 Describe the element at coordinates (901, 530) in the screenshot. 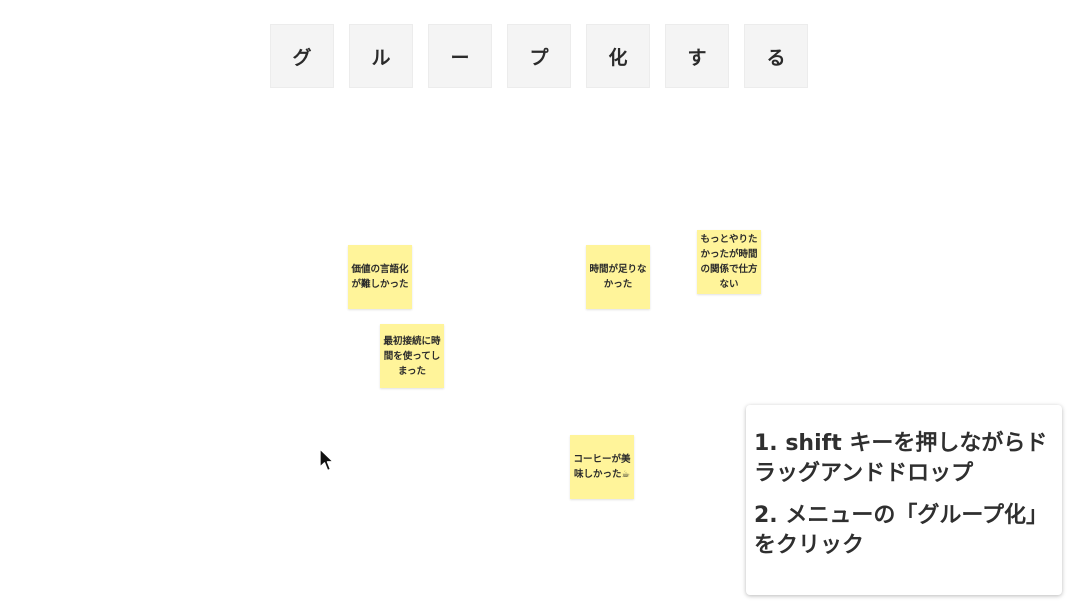

I see `instruction-step-2: 2. メニューの「グループ化」をクリック` at that location.